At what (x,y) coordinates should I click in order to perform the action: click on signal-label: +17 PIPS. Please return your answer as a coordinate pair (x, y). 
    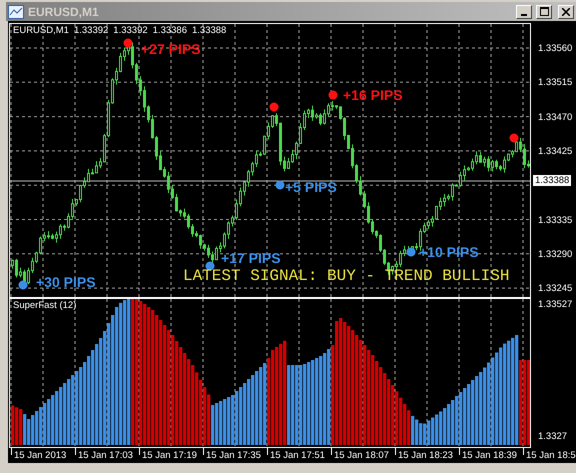
    Looking at the image, I should click on (251, 258).